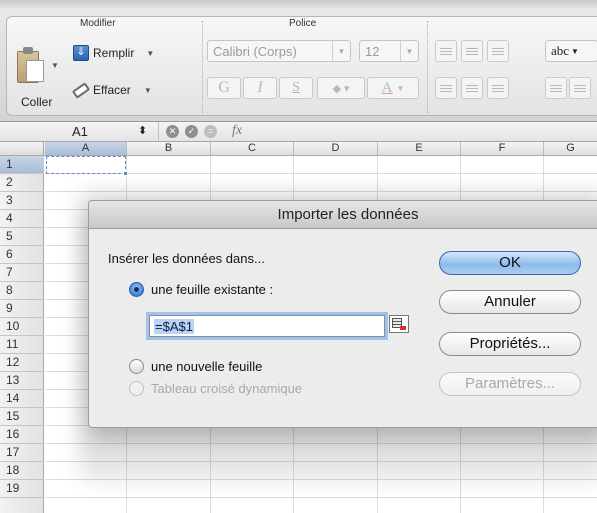  Describe the element at coordinates (36, 102) in the screenshot. I see `paste-label: Coller` at that location.